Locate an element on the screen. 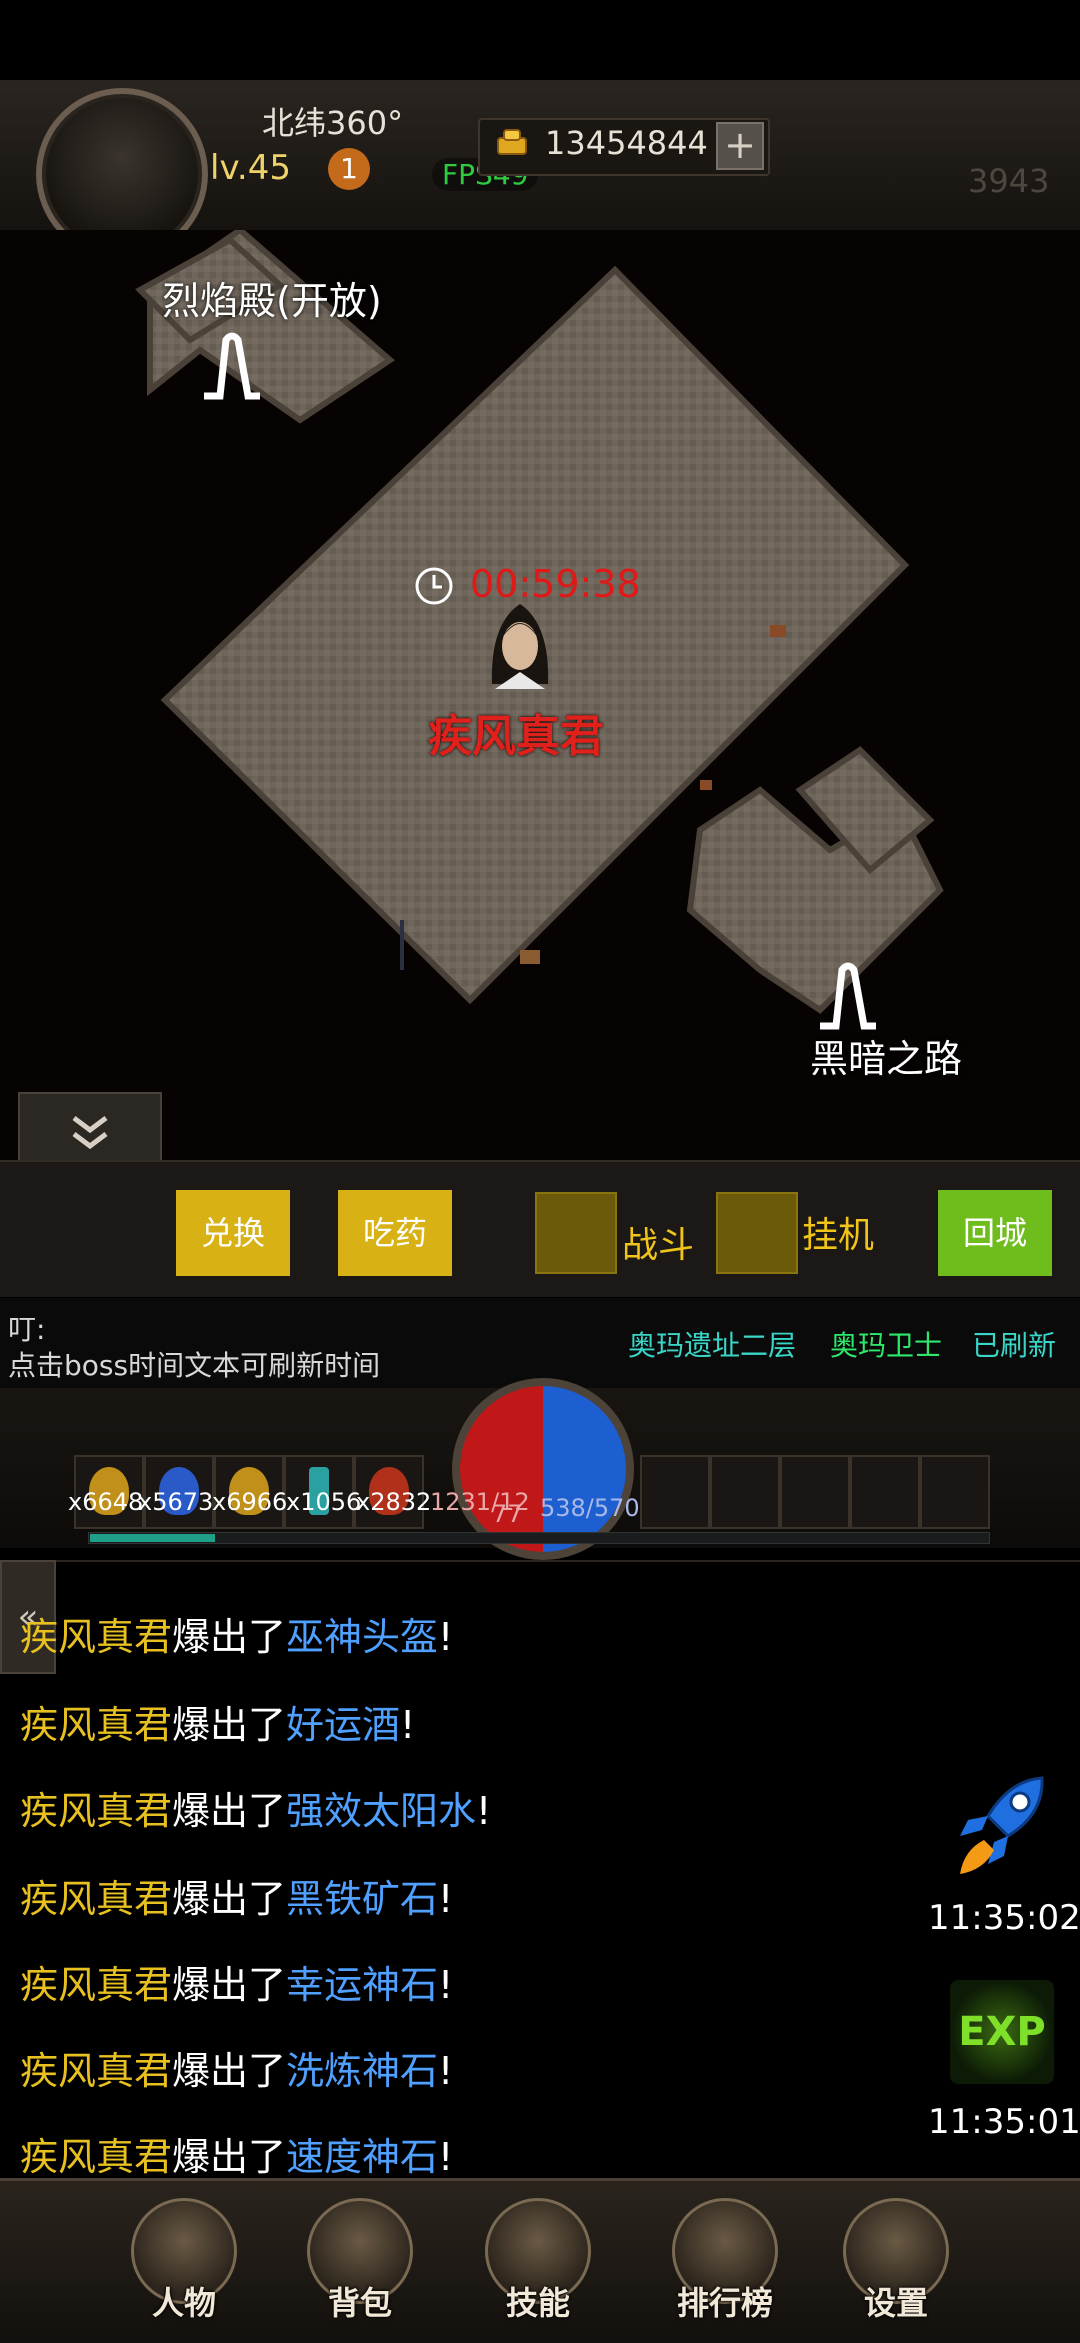  refresh-status: 已刷新 is located at coordinates (1014, 1345).